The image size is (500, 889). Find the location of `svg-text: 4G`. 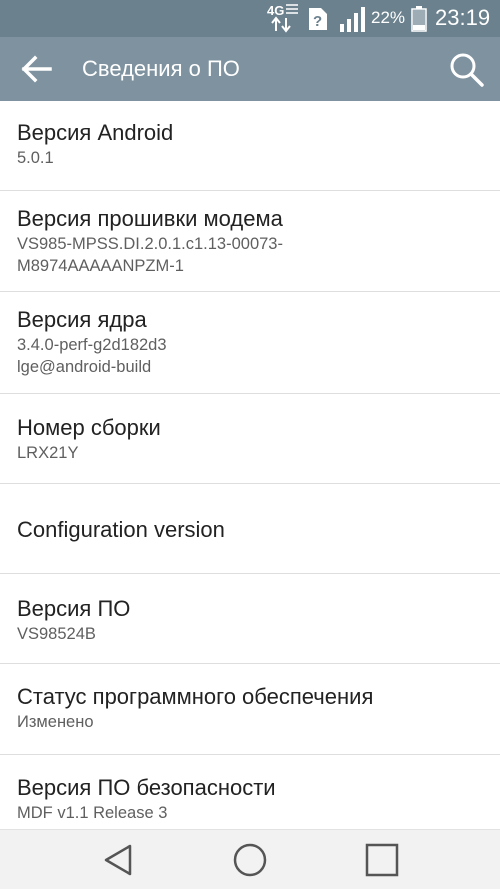

svg-text: 4G is located at coordinates (275, 10).